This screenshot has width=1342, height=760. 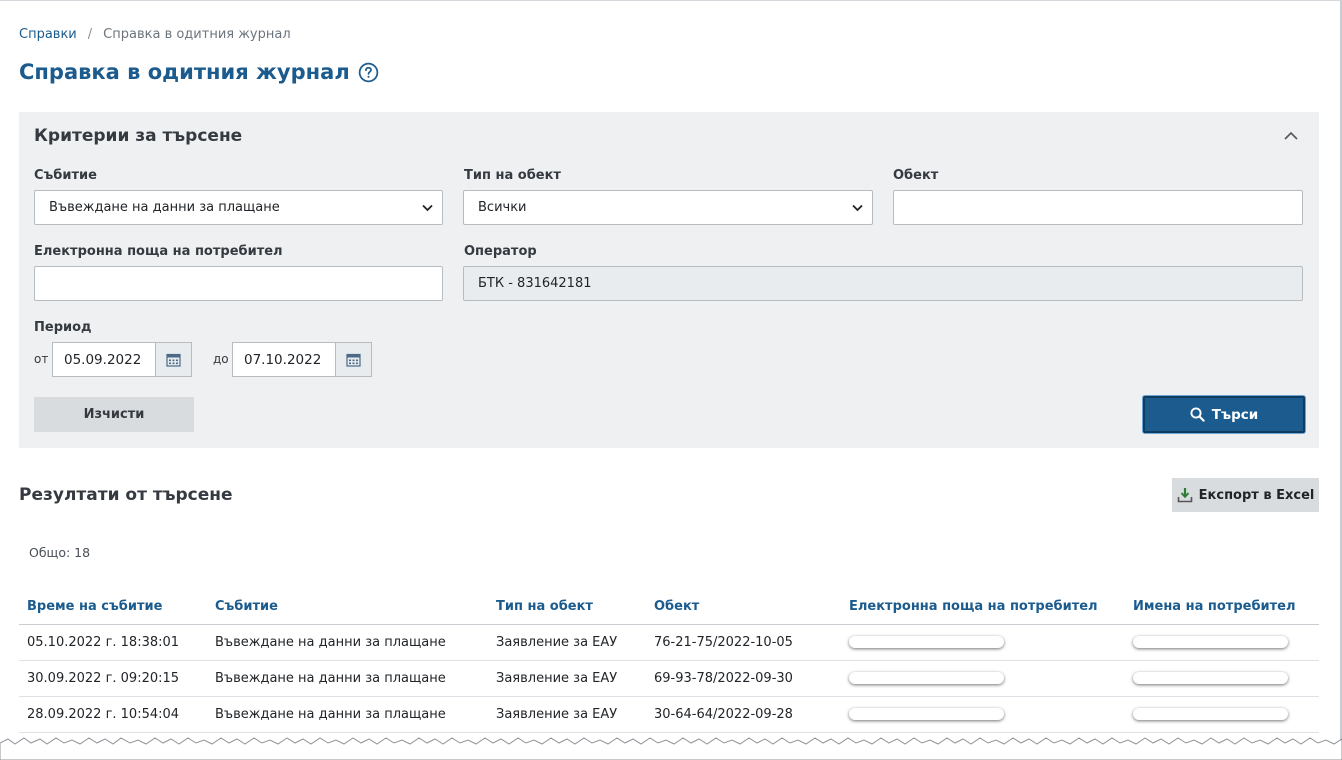 I want to click on breadcrumb: Справки / Справка в одитния журнал, so click(x=155, y=34).